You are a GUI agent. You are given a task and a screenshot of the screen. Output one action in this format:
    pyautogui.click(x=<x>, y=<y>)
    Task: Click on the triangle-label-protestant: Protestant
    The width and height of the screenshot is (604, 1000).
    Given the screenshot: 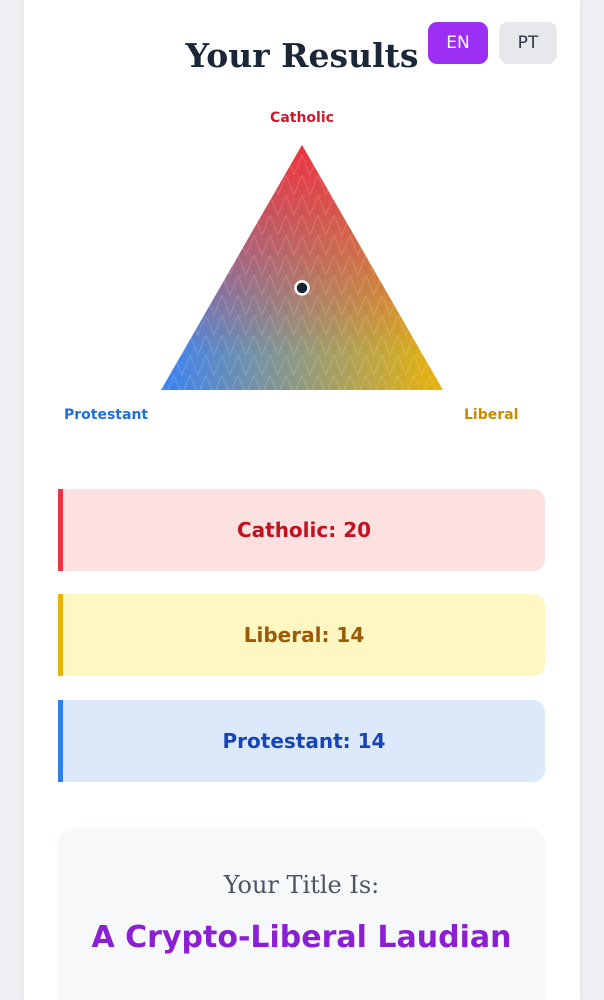 What is the action you would take?
    pyautogui.click(x=106, y=415)
    